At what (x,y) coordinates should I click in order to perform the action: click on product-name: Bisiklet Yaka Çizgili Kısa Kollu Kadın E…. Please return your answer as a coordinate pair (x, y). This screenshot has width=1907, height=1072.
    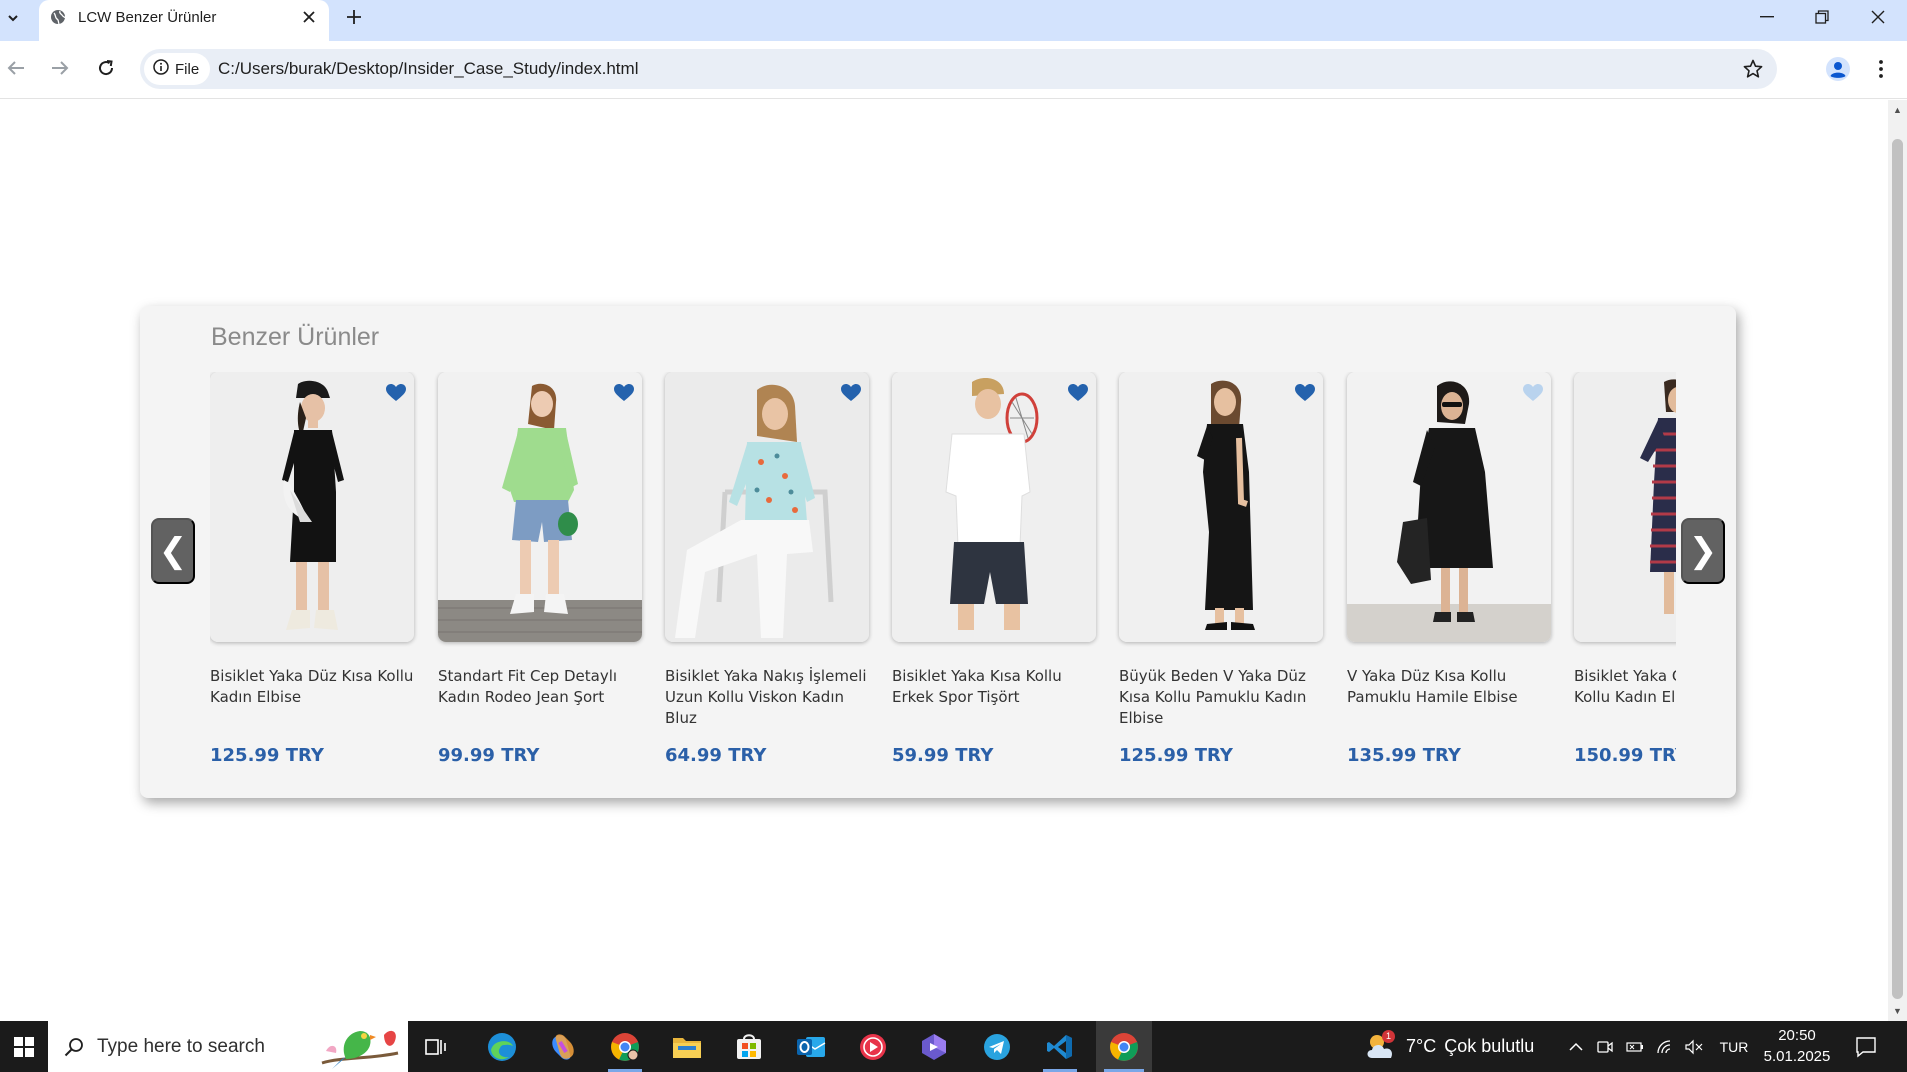
    Looking at the image, I should click on (1625, 687).